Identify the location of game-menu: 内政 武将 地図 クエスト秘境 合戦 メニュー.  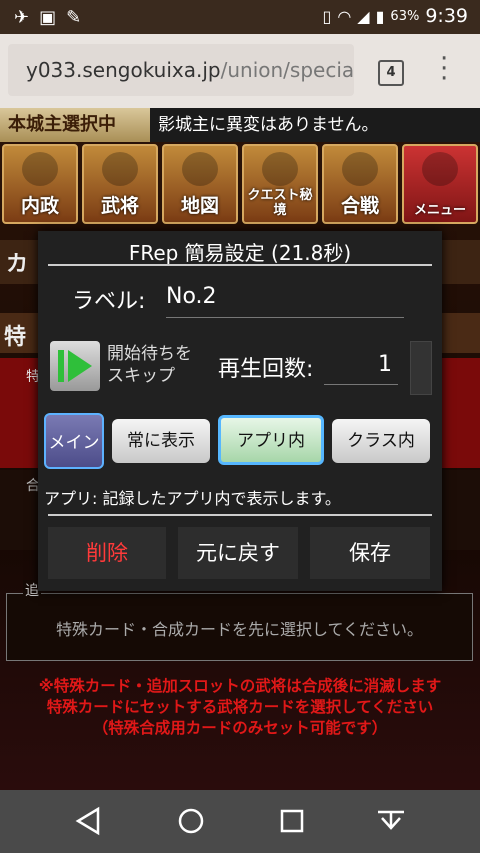
(240, 184).